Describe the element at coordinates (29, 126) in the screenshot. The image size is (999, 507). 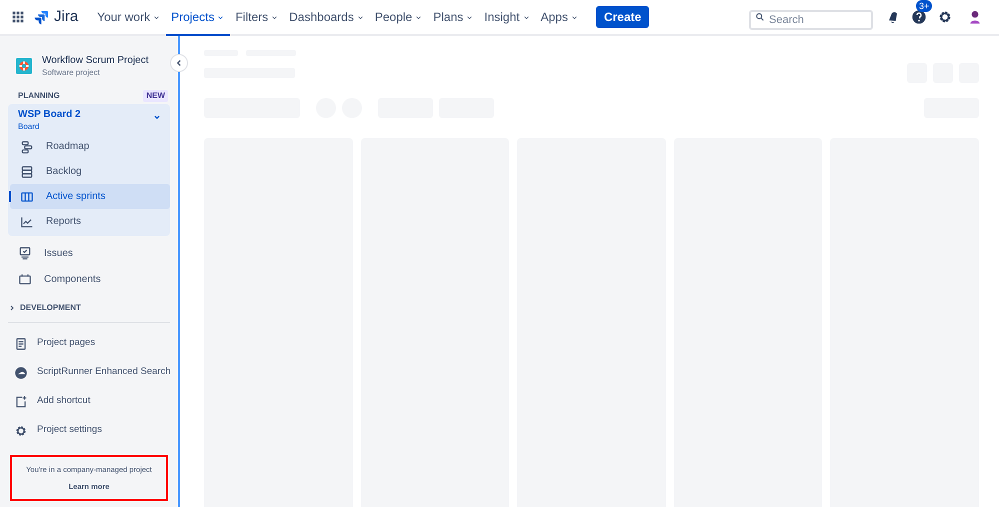
I see `board-type: Board` at that location.